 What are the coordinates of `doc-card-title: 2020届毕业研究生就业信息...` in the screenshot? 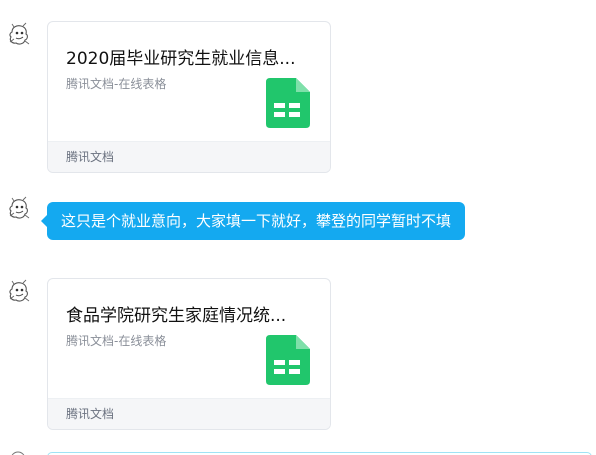 It's located at (181, 59).